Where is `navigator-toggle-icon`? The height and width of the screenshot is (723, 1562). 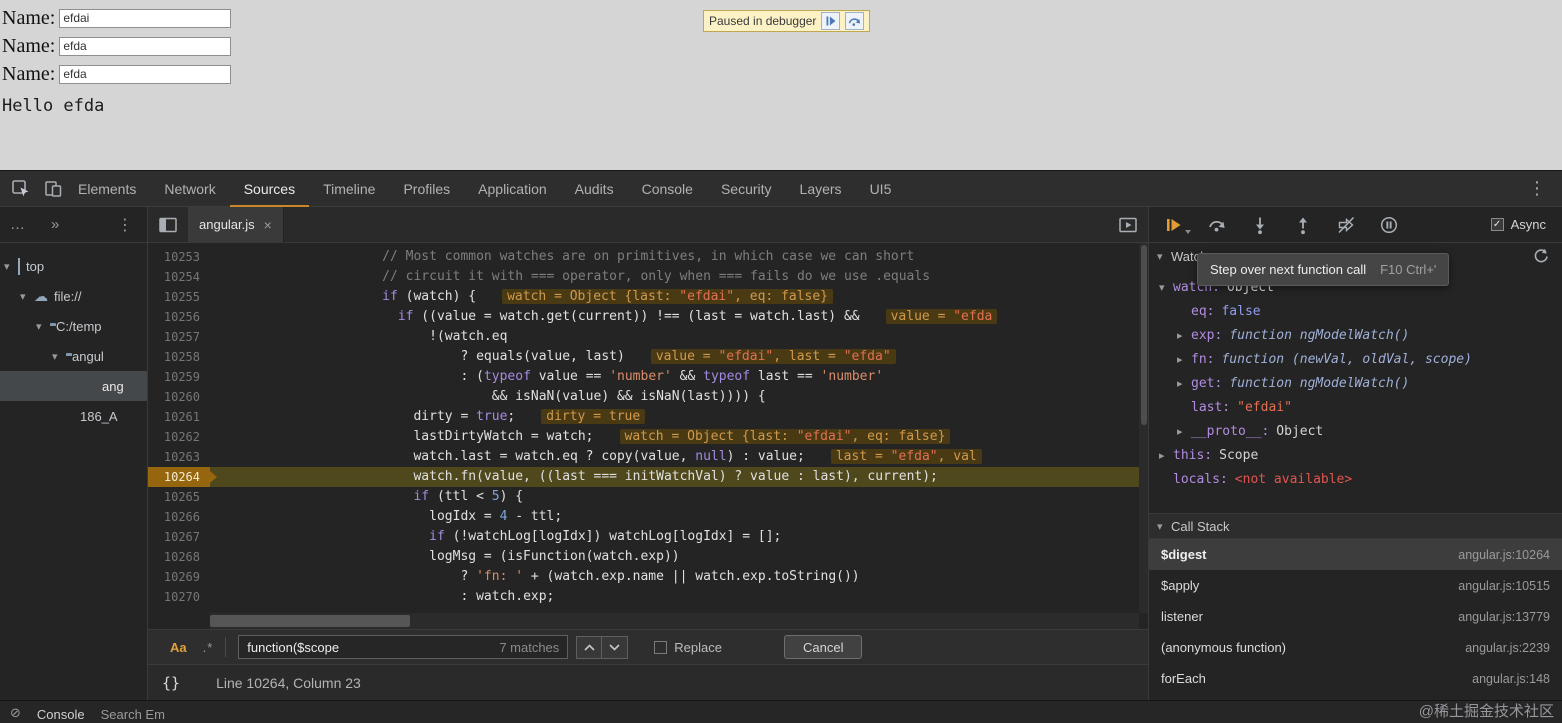 navigator-toggle-icon is located at coordinates (168, 225).